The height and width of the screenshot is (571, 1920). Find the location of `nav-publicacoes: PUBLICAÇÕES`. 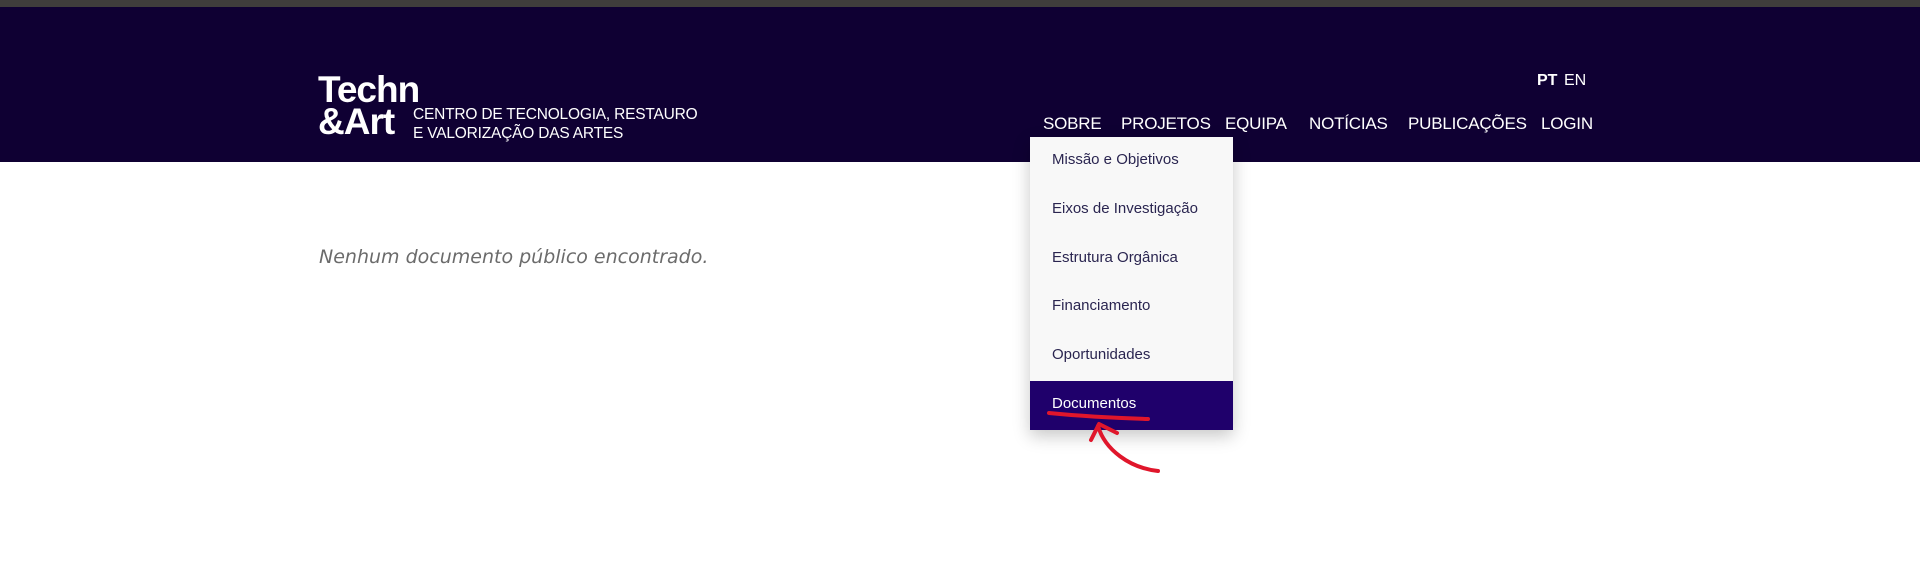

nav-publicacoes: PUBLICAÇÕES is located at coordinates (1467, 124).